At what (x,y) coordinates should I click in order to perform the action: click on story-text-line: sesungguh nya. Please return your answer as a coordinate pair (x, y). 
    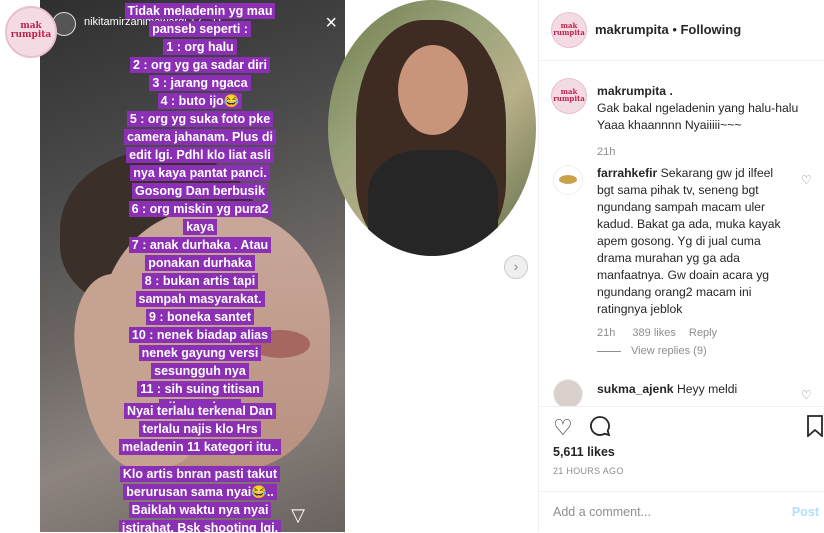
    Looking at the image, I should click on (200, 371).